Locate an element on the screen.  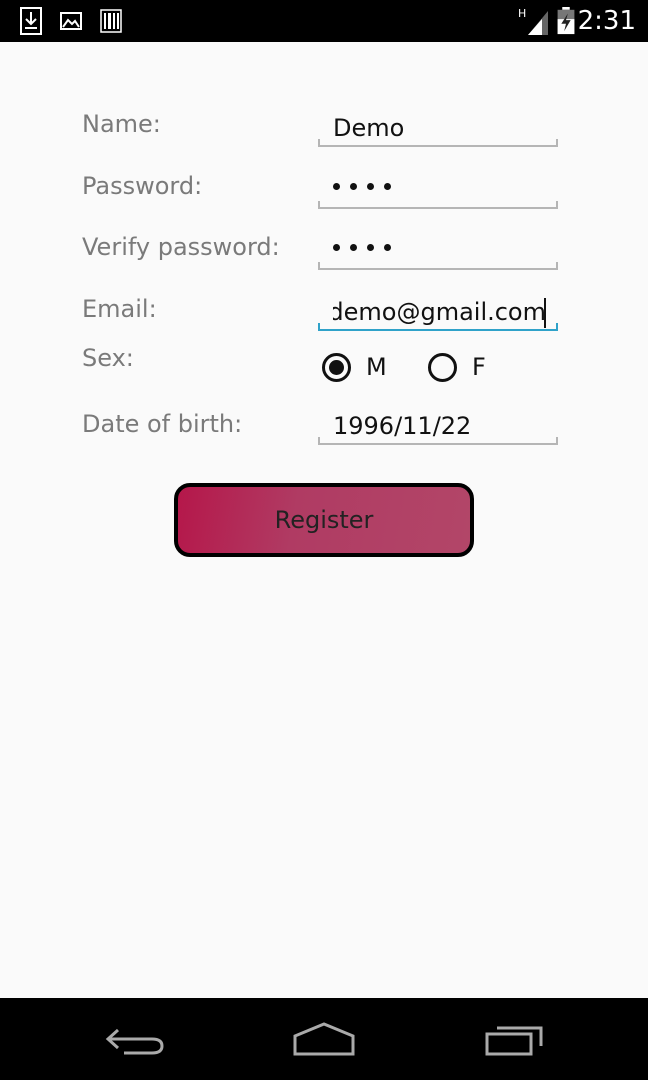
network-type-text: H is located at coordinates (522, 13).